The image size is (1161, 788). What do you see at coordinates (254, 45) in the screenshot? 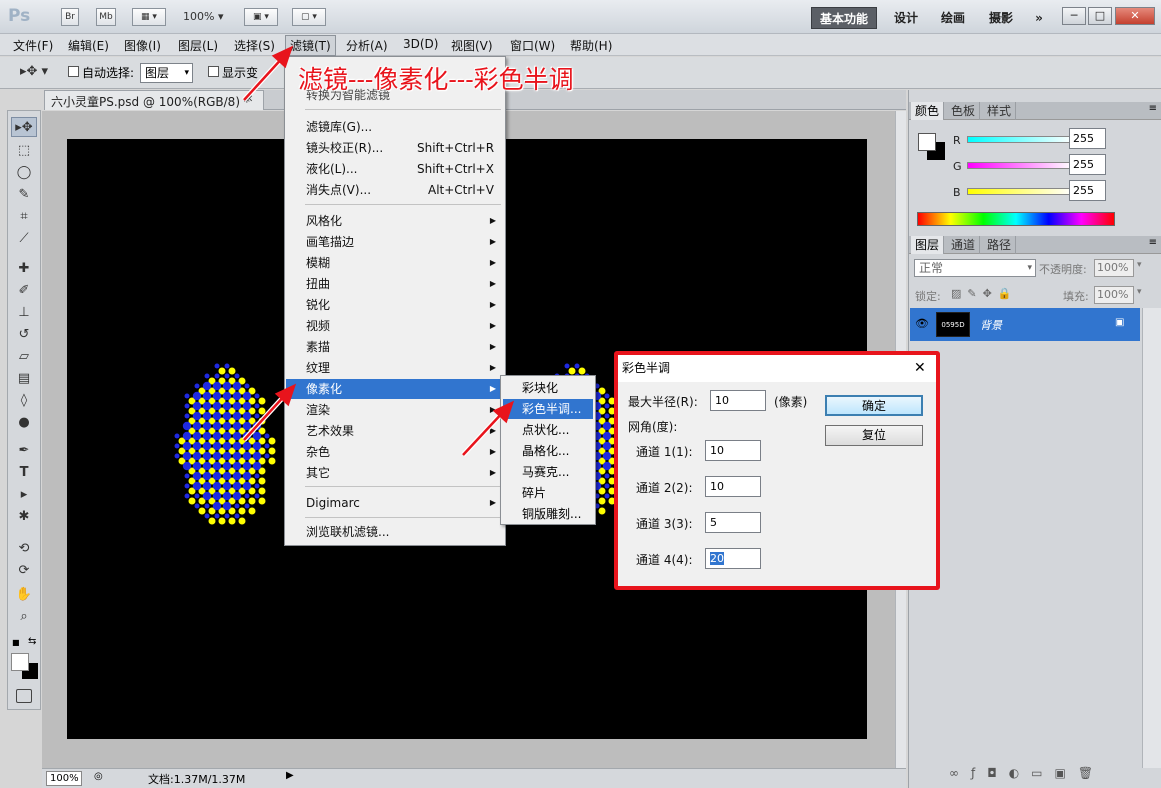
I see `menu-select: 选择(S)` at bounding box center [254, 45].